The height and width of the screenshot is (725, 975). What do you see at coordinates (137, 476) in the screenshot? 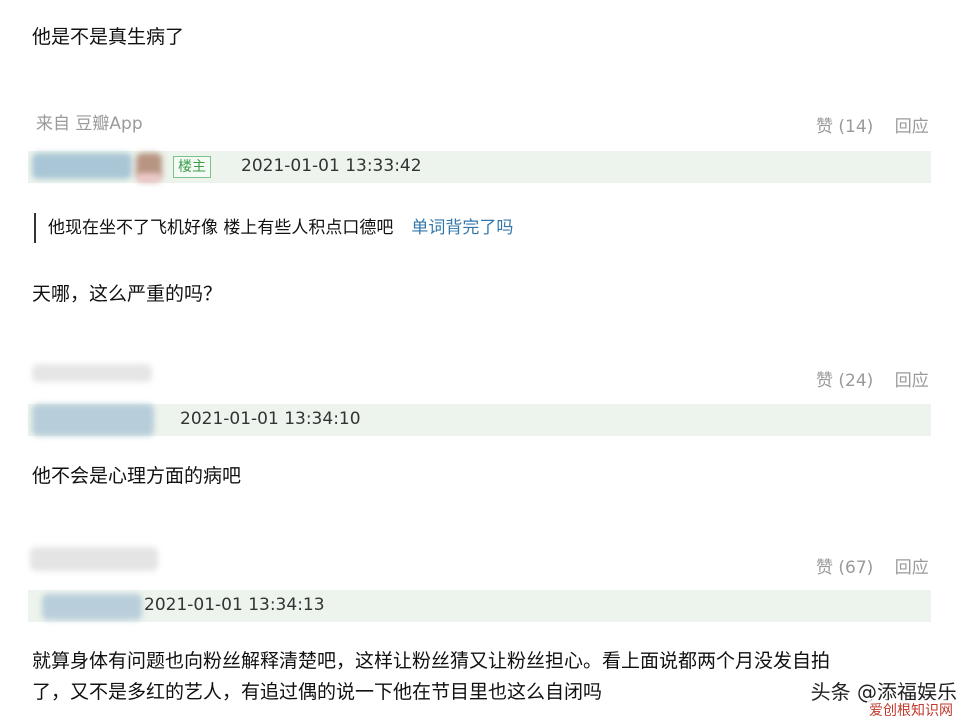
I see `comment-text: 他不会是心理方面的病吧` at bounding box center [137, 476].